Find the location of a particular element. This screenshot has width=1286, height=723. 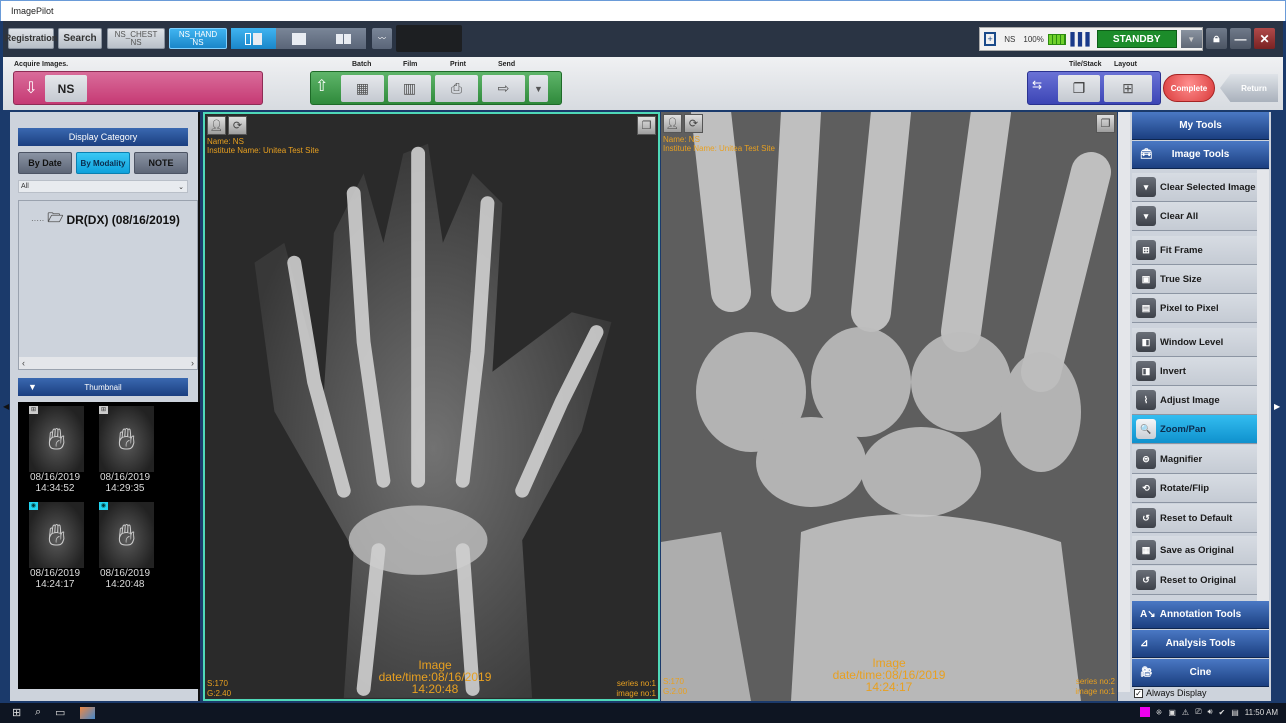

acquire-device-button: NS is located at coordinates (66, 88).